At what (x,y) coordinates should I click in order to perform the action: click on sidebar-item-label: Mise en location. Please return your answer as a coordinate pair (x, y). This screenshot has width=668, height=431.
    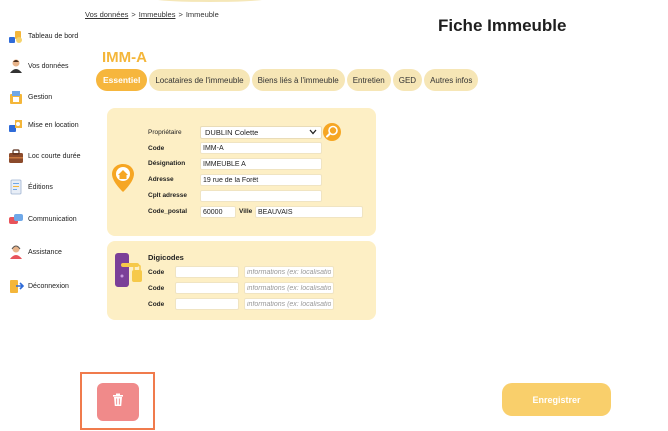
    Looking at the image, I should click on (53, 125).